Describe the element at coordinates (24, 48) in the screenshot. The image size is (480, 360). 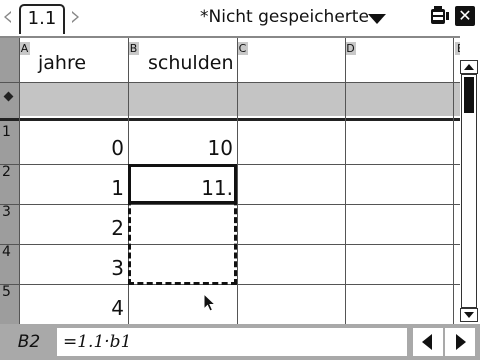
I see `column-letter: A` at that location.